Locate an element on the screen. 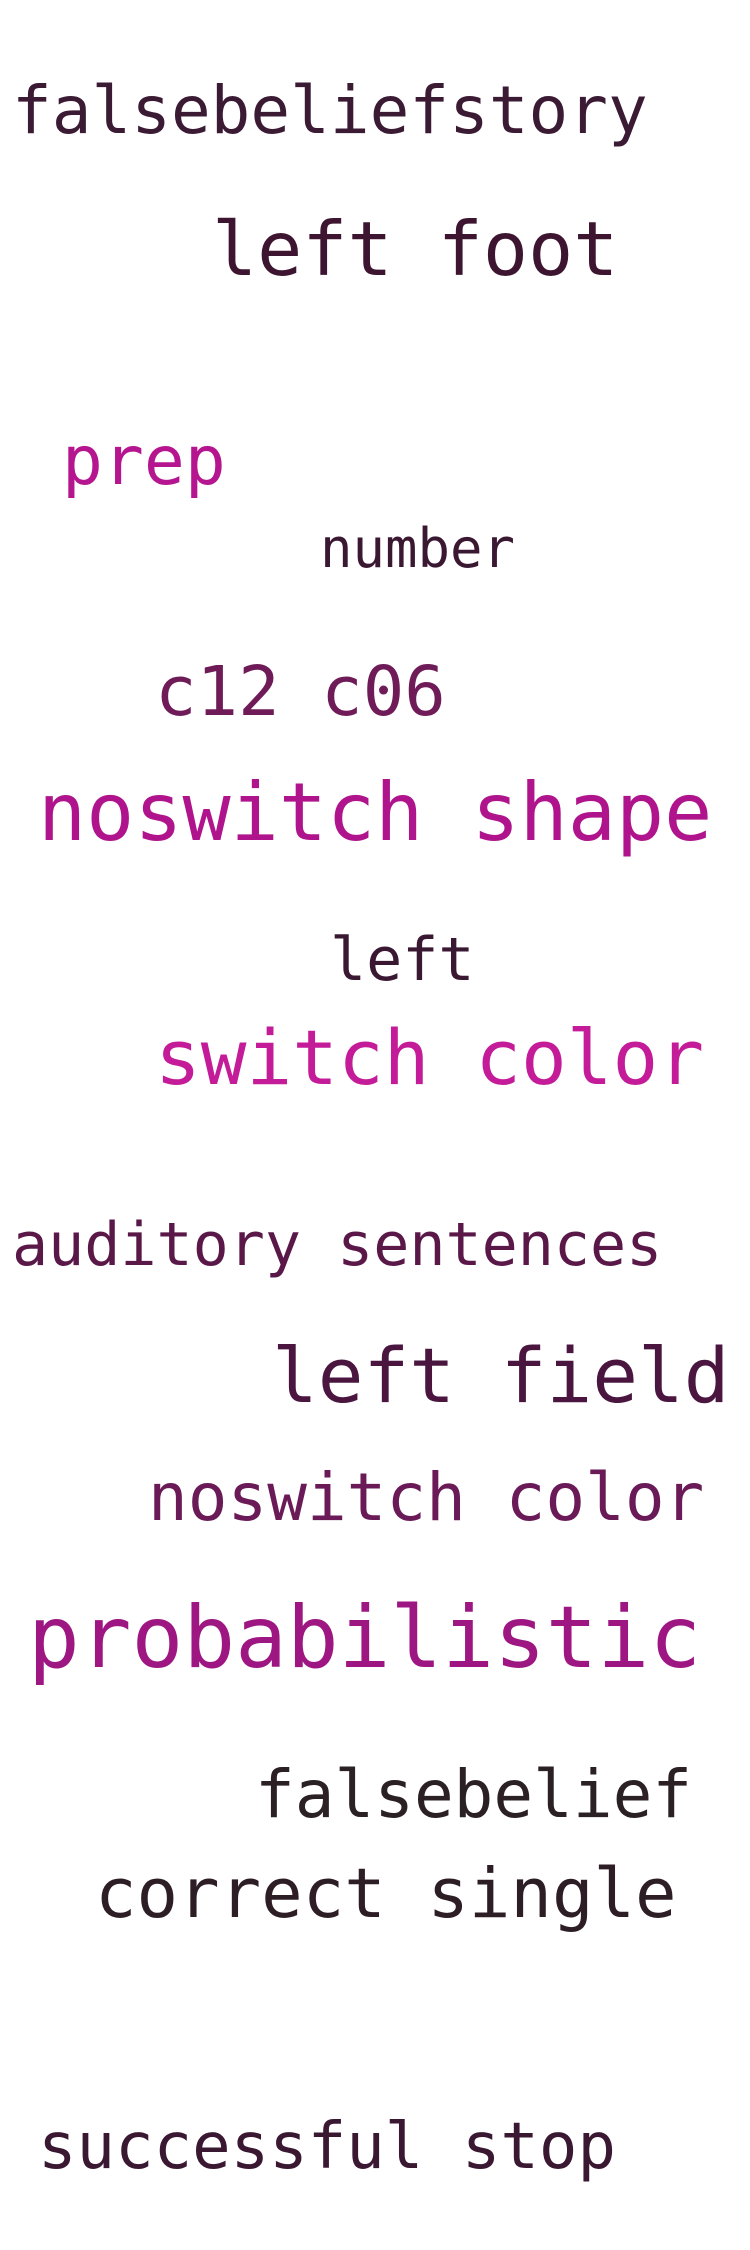  word-probabilistic: probabilistic is located at coordinates (365, 1638).